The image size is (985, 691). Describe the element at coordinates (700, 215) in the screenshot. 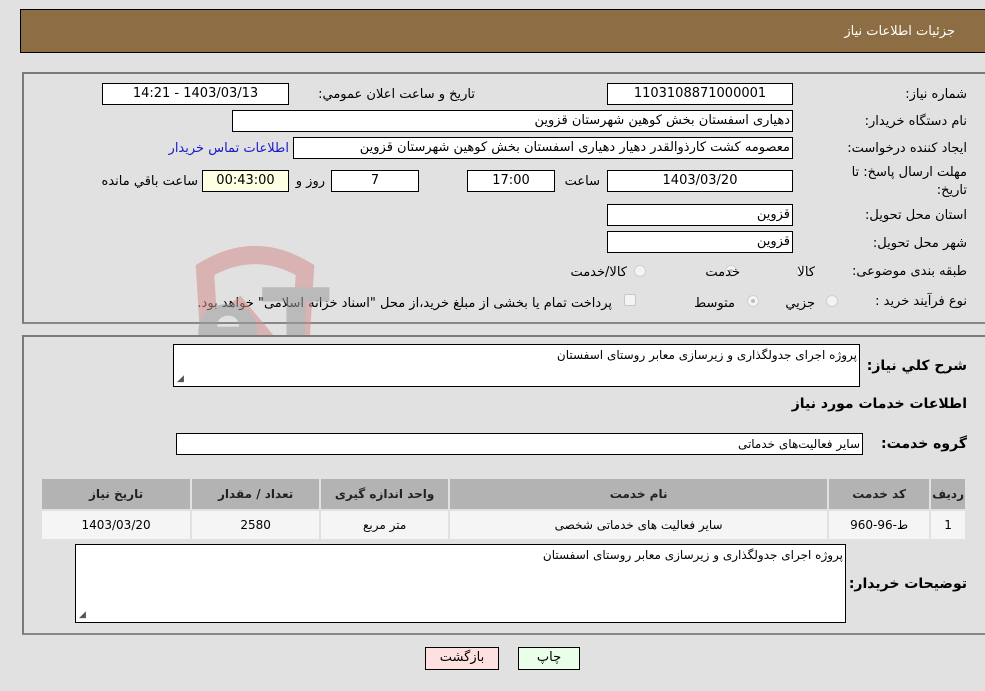

I see `province-field: قزوين` at that location.